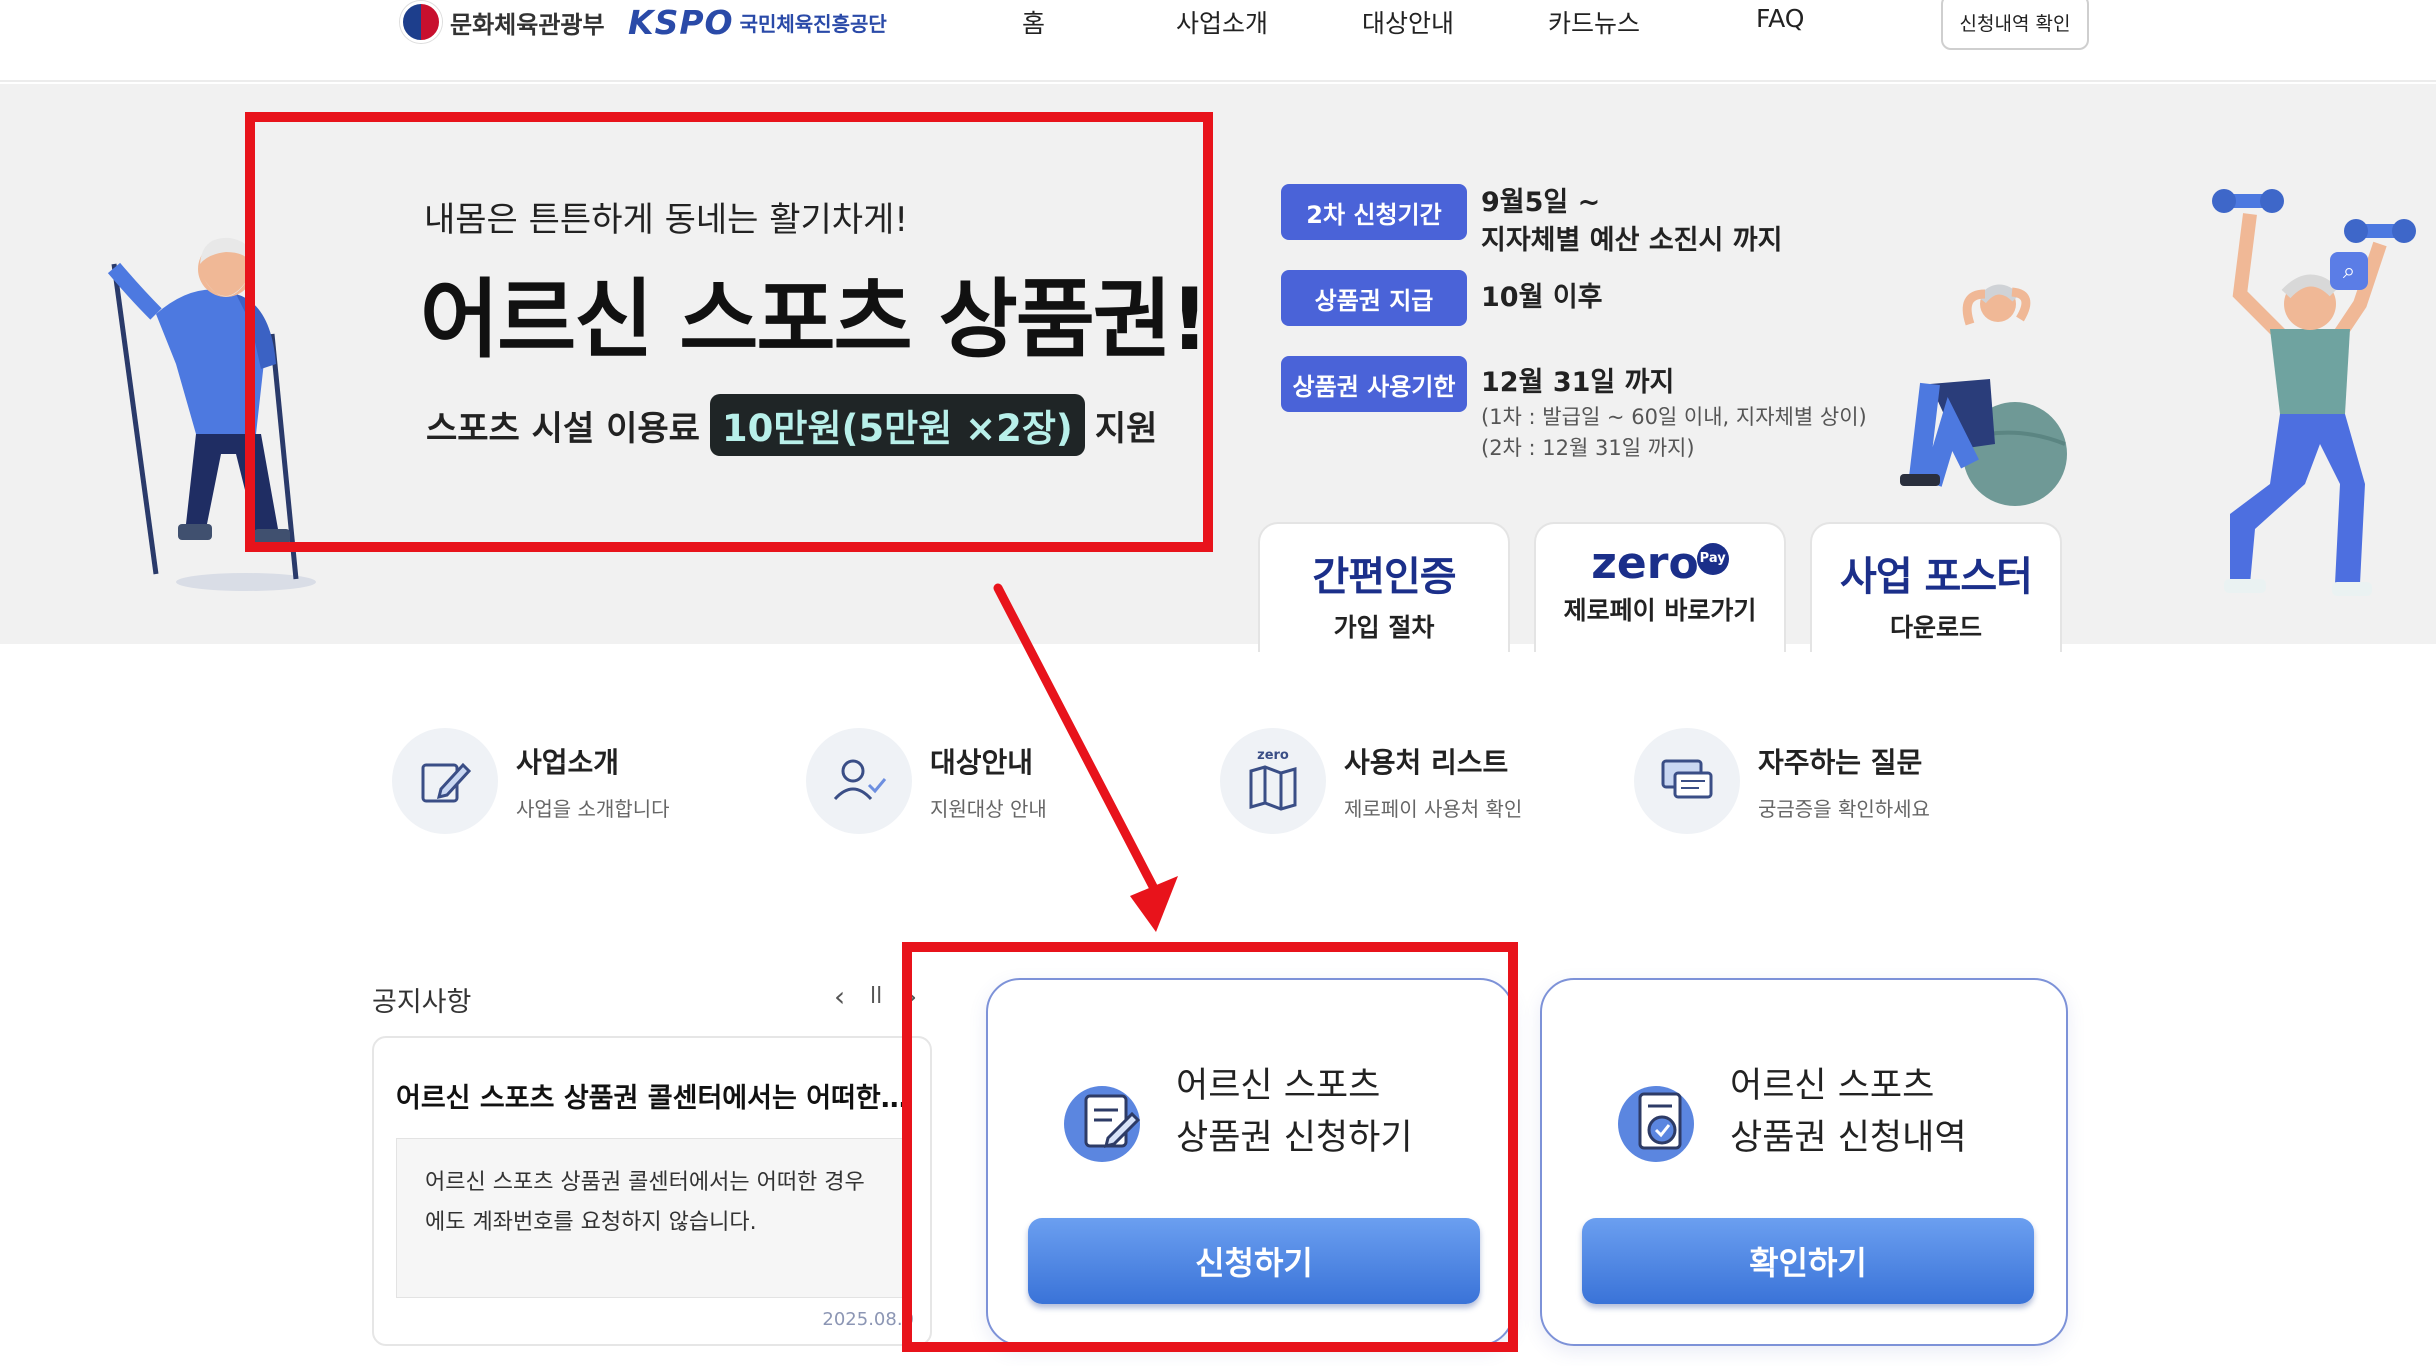 This screenshot has width=2436, height=1366. What do you see at coordinates (1273, 781) in the screenshot?
I see `map-icon: zero` at bounding box center [1273, 781].